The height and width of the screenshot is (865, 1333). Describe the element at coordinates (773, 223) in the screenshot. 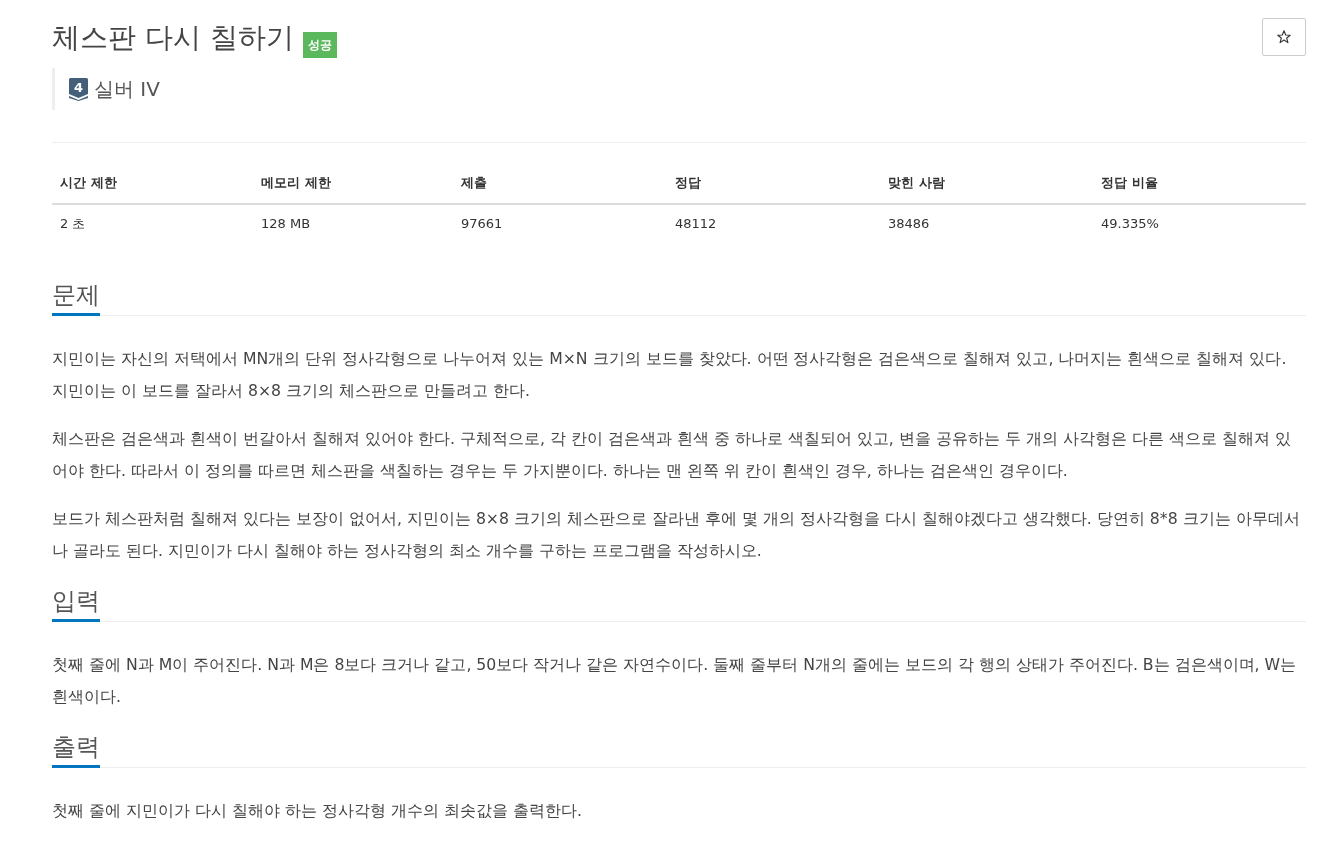

I see `table-cell: 48112` at that location.